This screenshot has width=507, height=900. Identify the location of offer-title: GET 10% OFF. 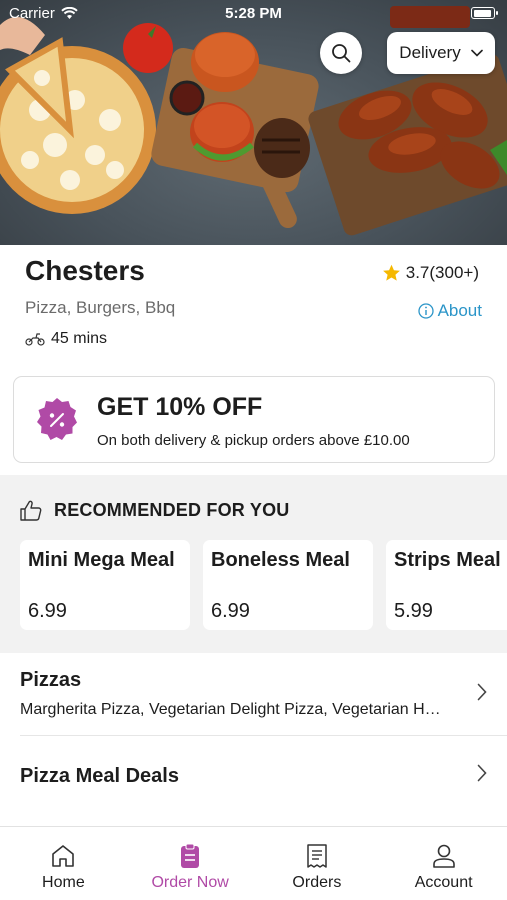
(180, 407).